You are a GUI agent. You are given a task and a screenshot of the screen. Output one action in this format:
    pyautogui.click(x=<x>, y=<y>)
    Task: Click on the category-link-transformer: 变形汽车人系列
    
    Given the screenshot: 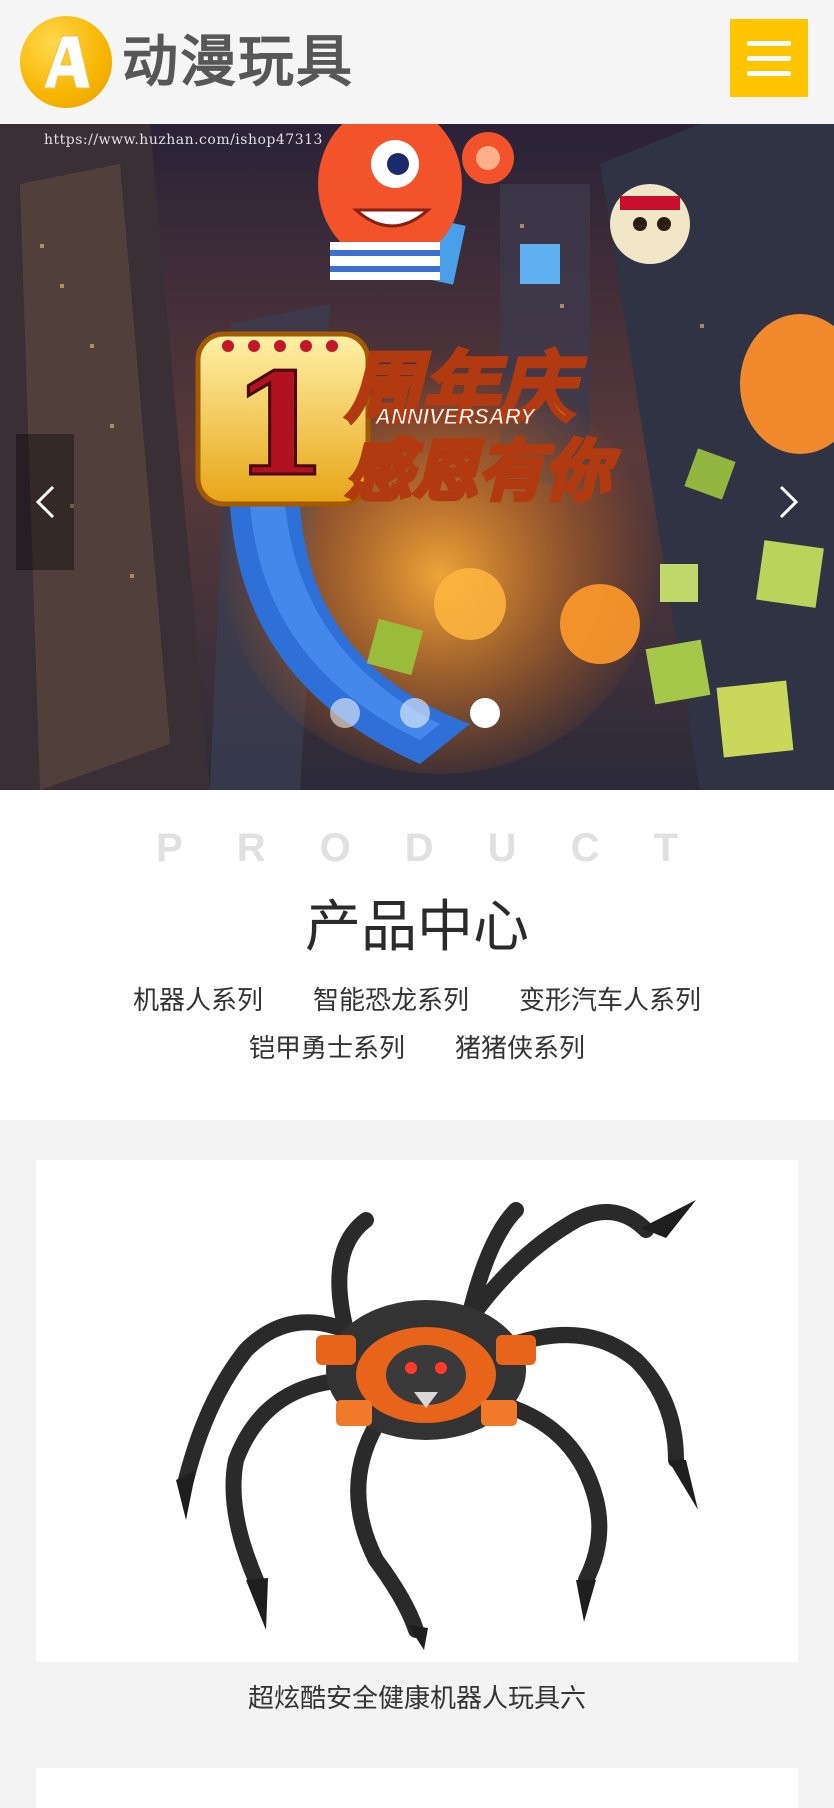 What is the action you would take?
    pyautogui.click(x=610, y=1001)
    